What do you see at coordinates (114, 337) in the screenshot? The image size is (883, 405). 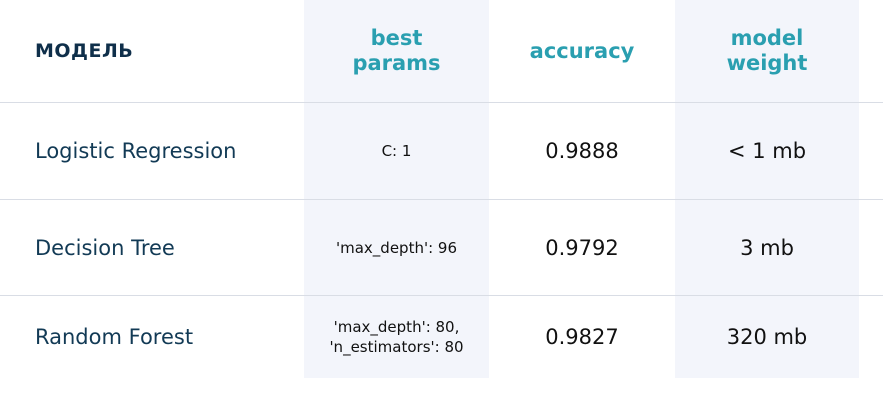 I see `row-model-name: Random Forest` at bounding box center [114, 337].